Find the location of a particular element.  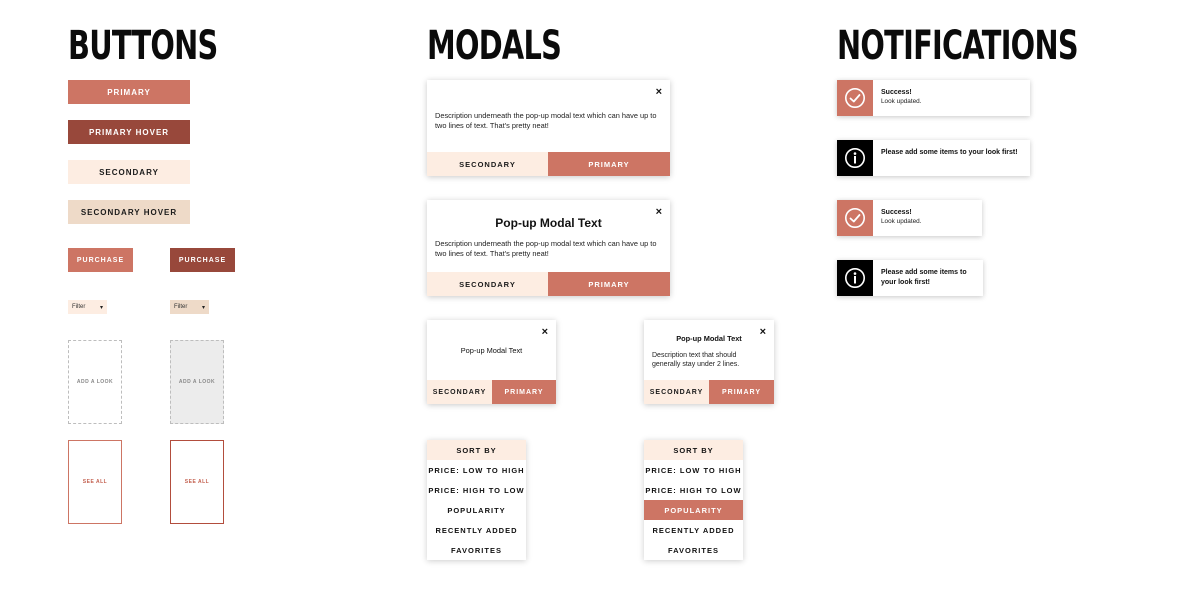

primary-hover-button: PRIMARY HOVER is located at coordinates (129, 132).